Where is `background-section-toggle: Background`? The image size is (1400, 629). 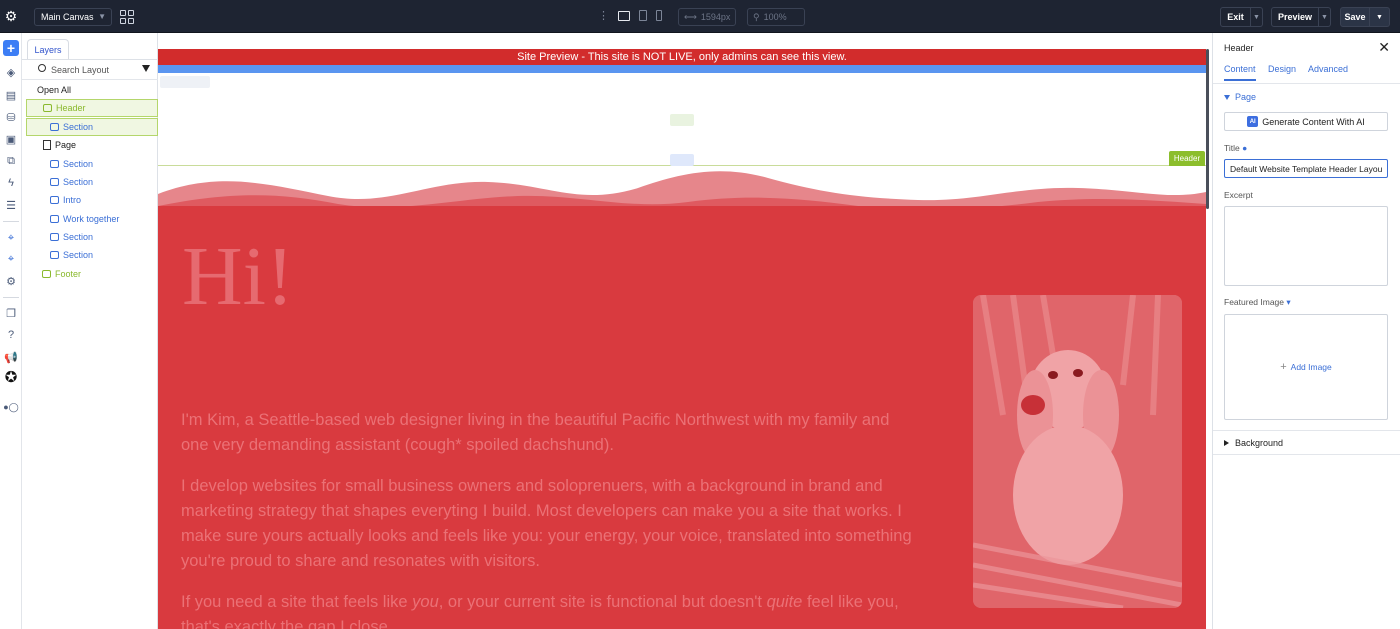 background-section-toggle: Background is located at coordinates (1253, 443).